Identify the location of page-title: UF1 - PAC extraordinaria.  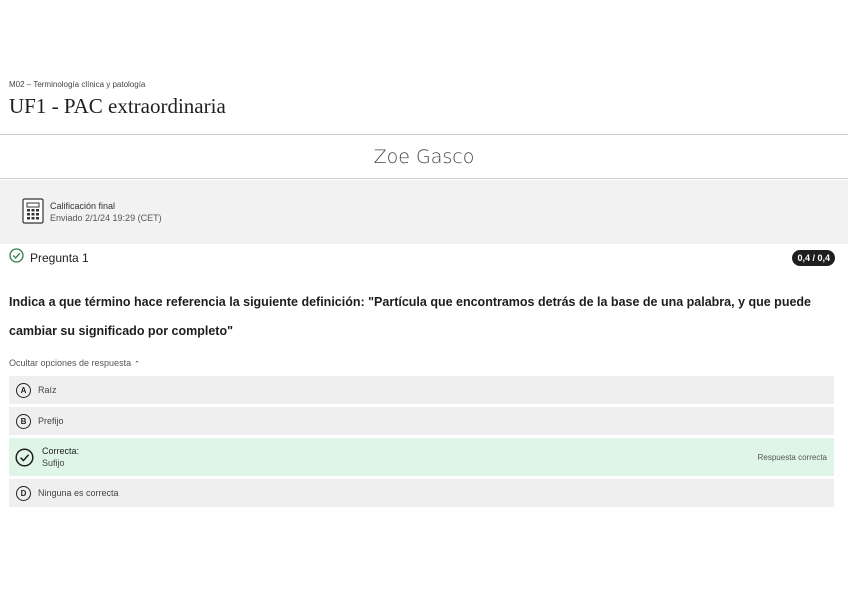
(117, 106).